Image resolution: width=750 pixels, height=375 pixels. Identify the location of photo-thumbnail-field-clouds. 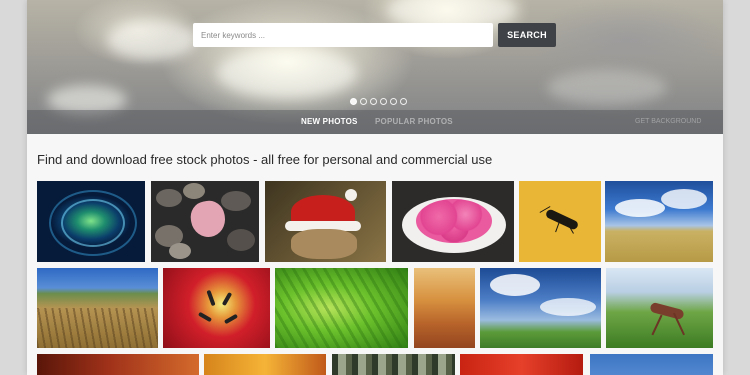
(540, 308).